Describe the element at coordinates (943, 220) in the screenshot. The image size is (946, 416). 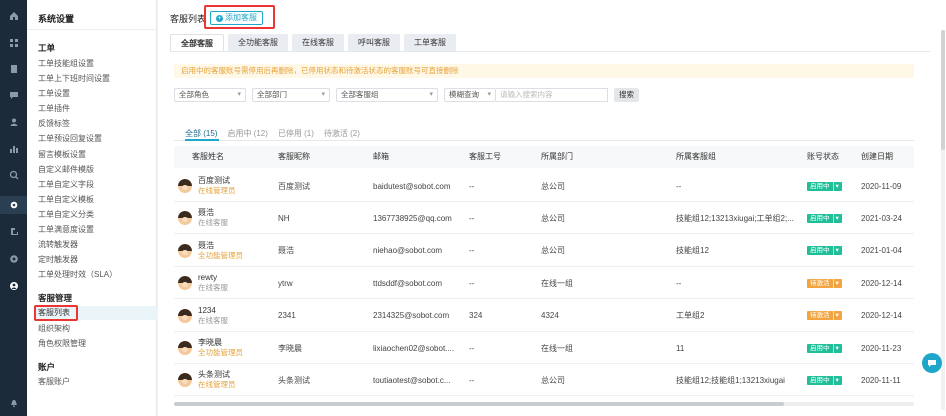
I see `page-vertical-scrollbar` at that location.